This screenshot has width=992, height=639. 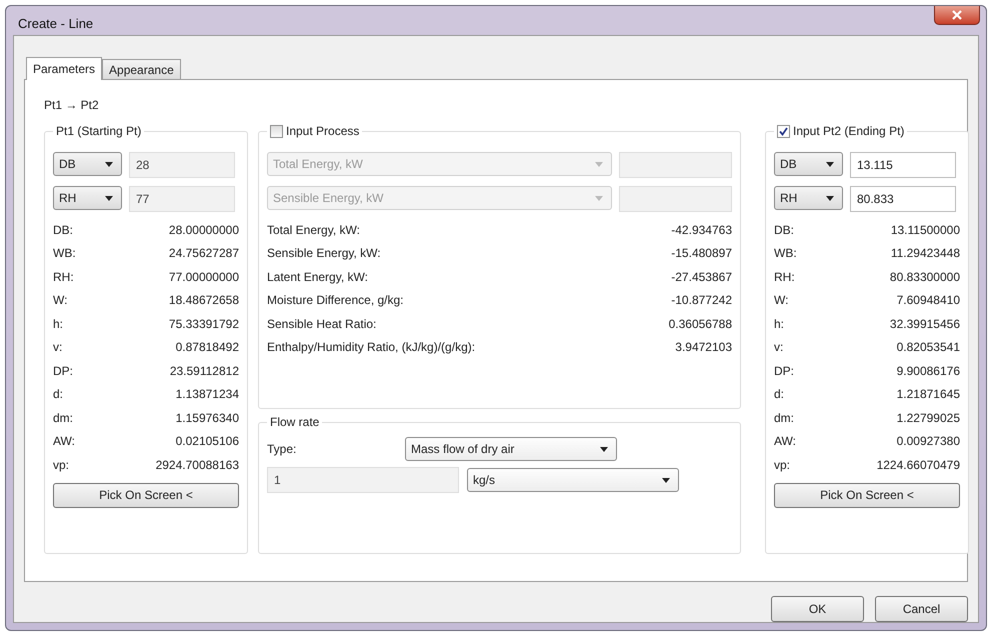 I want to click on close-button, so click(x=957, y=15).